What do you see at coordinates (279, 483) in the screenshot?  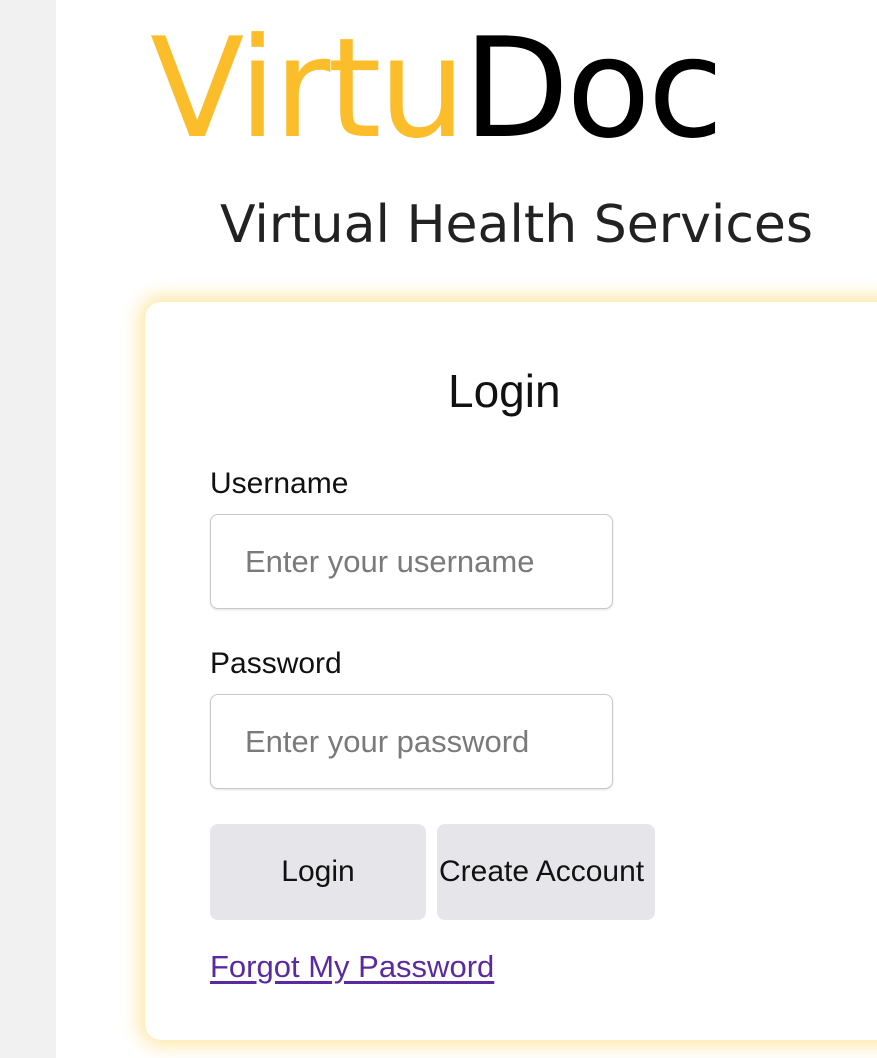 I see `username-label: Username` at bounding box center [279, 483].